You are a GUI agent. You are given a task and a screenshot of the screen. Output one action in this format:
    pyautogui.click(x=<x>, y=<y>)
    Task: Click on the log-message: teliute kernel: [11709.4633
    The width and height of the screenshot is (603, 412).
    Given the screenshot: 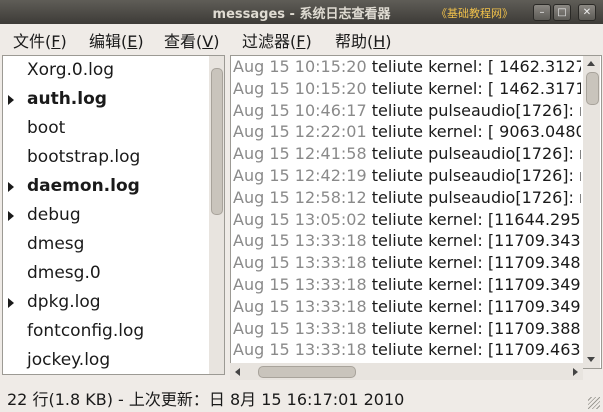 What is the action you would take?
    pyautogui.click(x=473, y=350)
    